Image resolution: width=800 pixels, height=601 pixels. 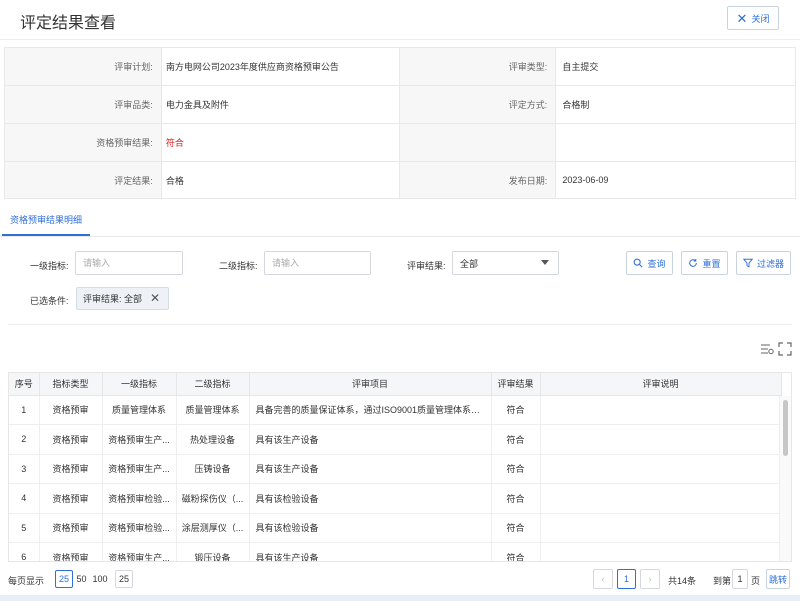 I want to click on page-size-100: 100, so click(x=100, y=579).